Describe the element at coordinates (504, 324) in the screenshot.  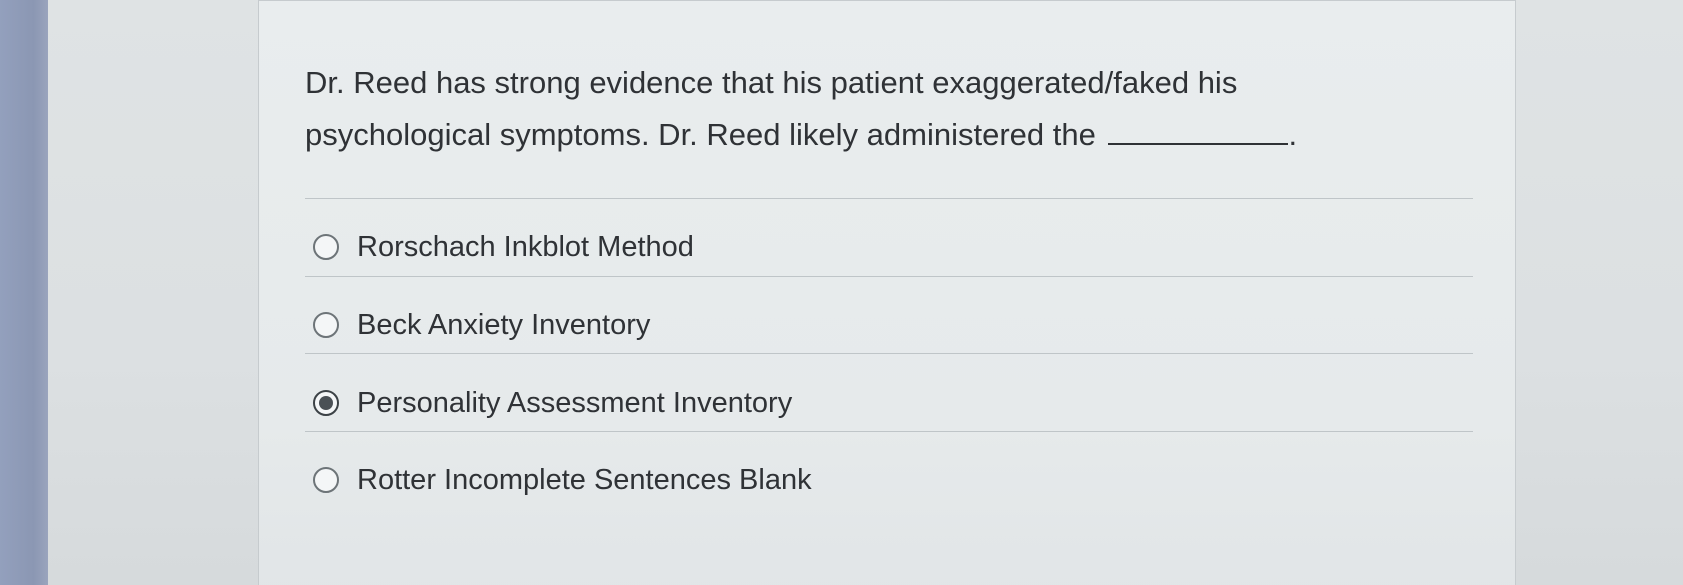
I see `option-label: Beck Anxiety Inventory` at that location.